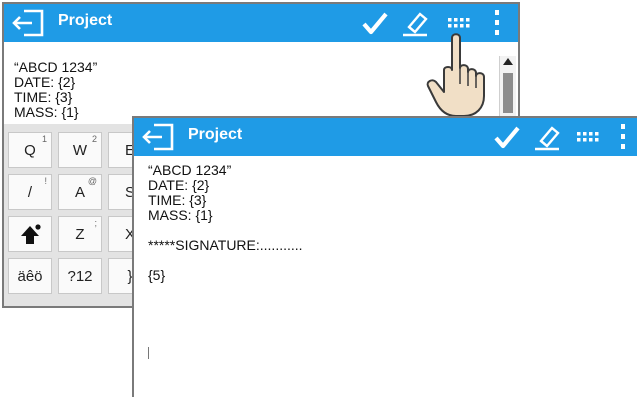  What do you see at coordinates (508, 93) in the screenshot?
I see `scroll-thumb` at bounding box center [508, 93].